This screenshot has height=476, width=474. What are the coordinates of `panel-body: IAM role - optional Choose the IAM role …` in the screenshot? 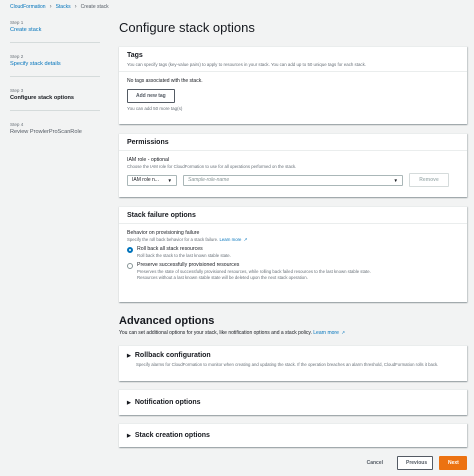 It's located at (293, 172).